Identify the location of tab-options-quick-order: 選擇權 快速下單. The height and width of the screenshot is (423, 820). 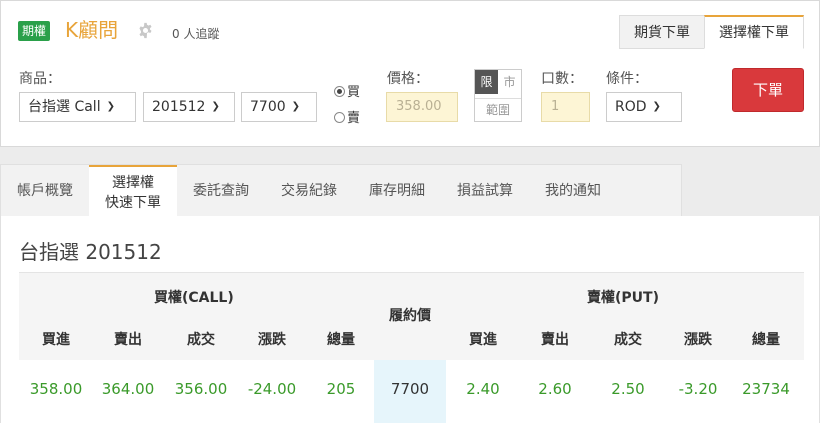
(133, 191).